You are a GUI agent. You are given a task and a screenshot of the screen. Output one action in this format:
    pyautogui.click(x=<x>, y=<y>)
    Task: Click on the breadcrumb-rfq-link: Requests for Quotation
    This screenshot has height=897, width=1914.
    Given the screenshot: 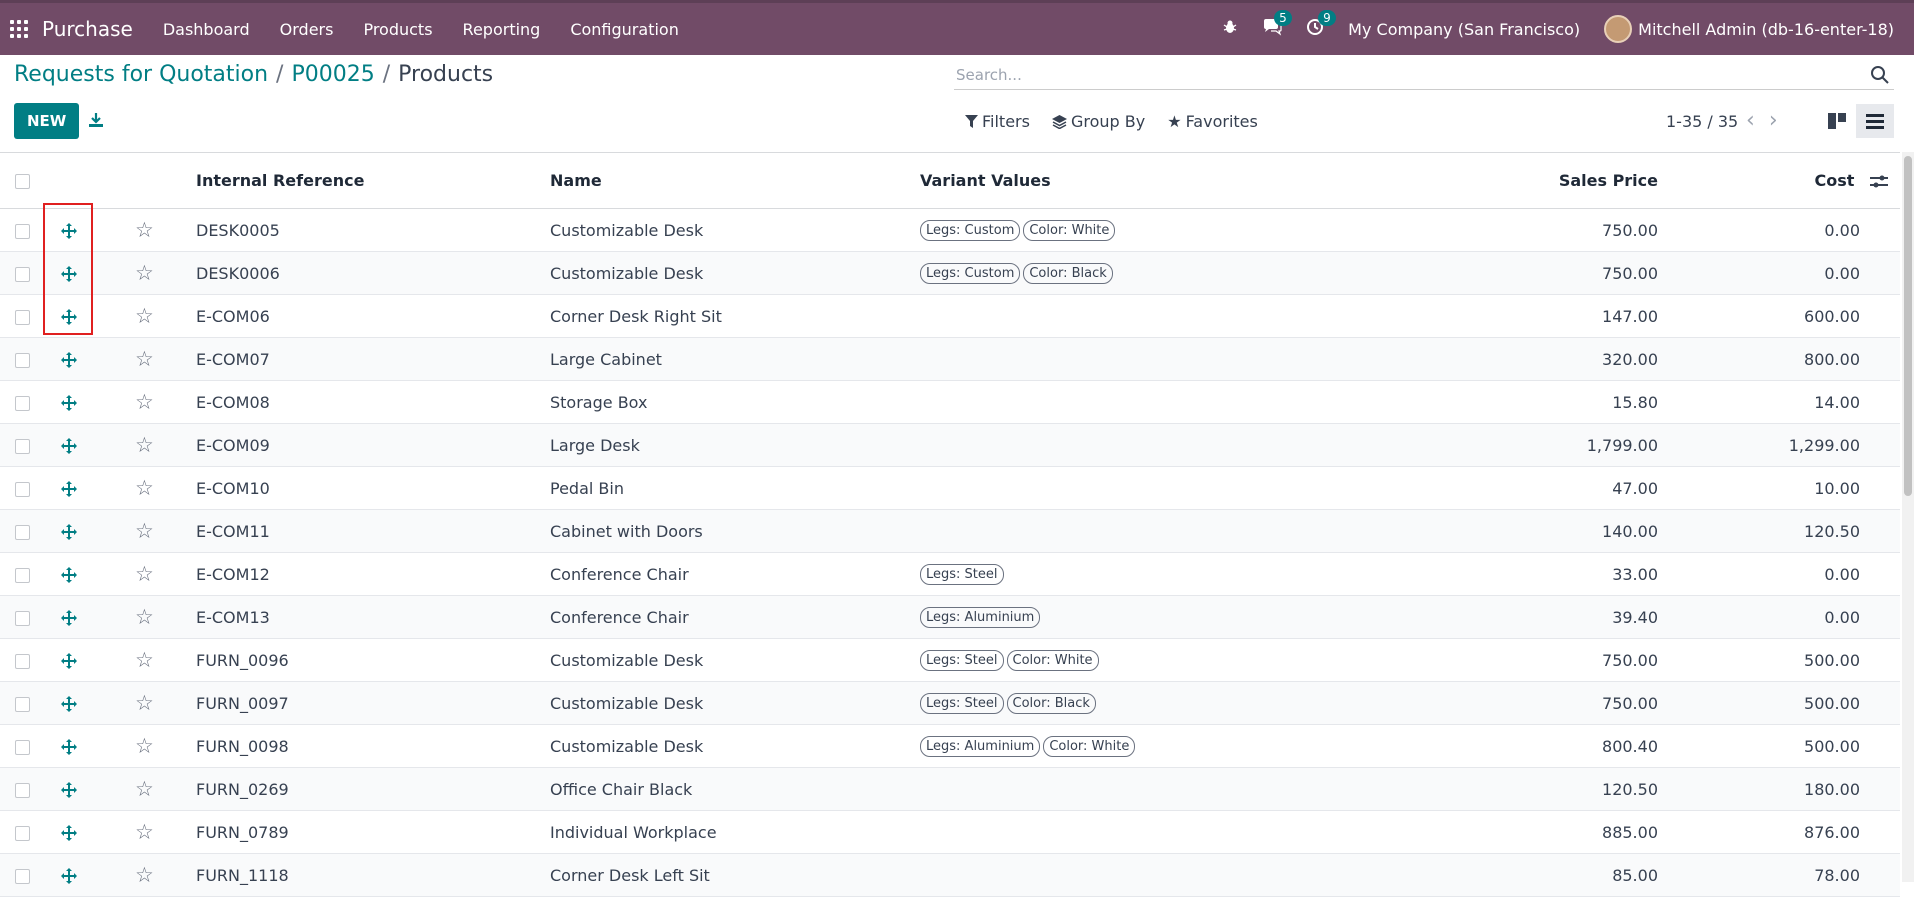 What is the action you would take?
    pyautogui.click(x=141, y=74)
    